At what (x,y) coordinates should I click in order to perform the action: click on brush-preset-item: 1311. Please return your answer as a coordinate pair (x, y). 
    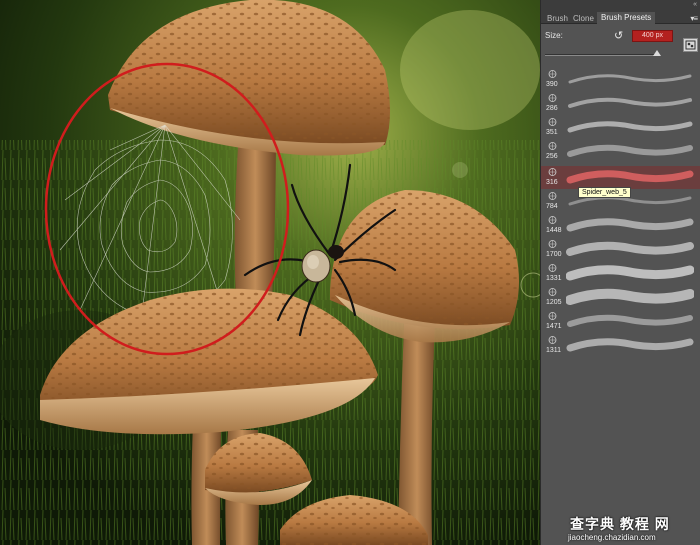
    Looking at the image, I should click on (620, 345).